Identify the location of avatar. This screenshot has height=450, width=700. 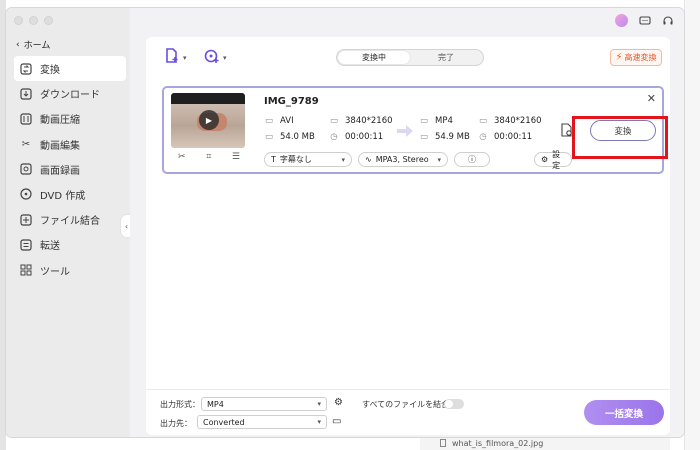
(621, 20).